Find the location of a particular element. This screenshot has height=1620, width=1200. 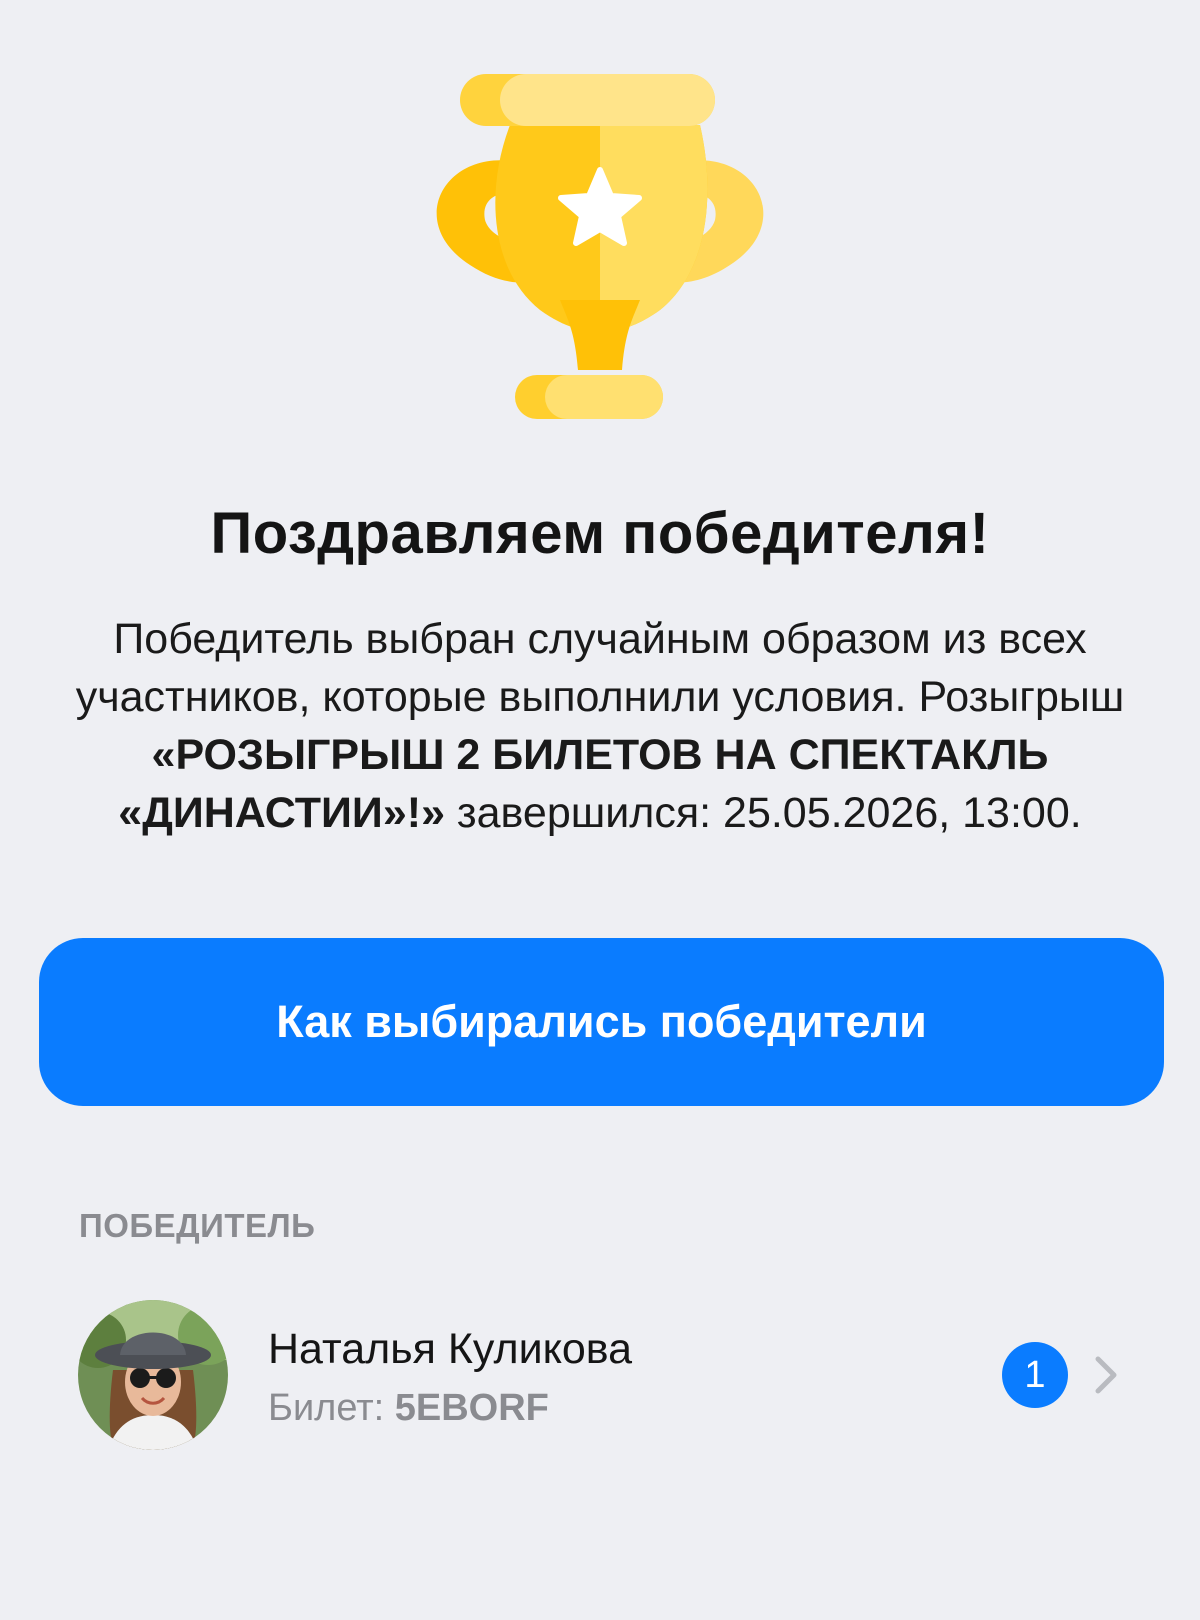

chevron-right-icon is located at coordinates (1106, 1375).